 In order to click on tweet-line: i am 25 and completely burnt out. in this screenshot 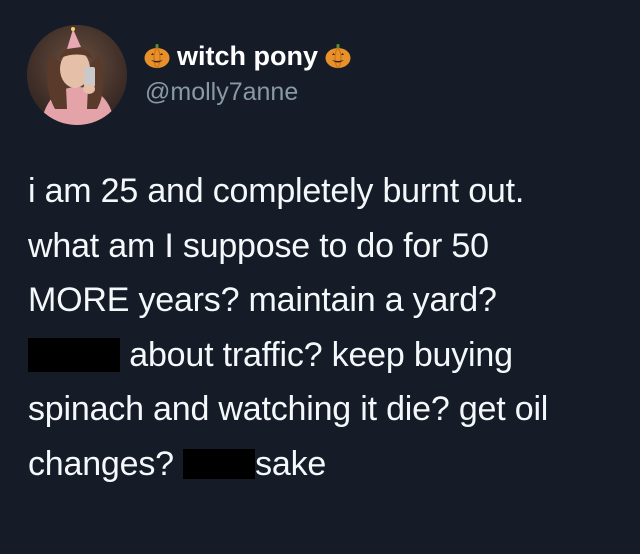, I will do `click(276, 191)`.